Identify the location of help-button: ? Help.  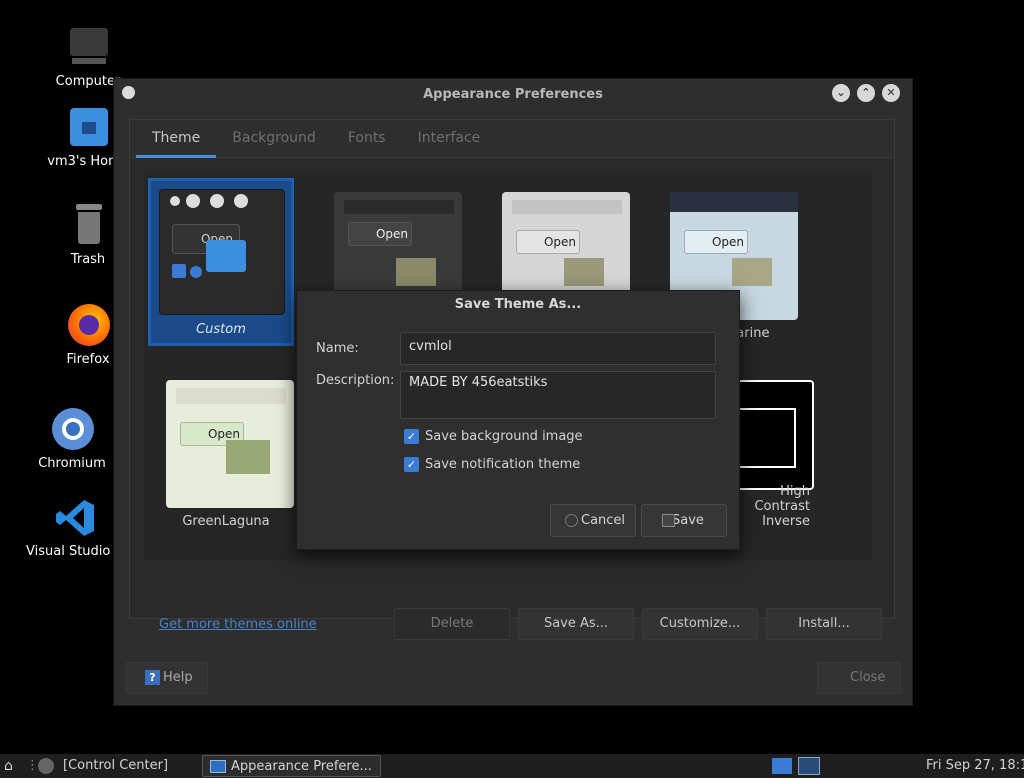
(167, 678).